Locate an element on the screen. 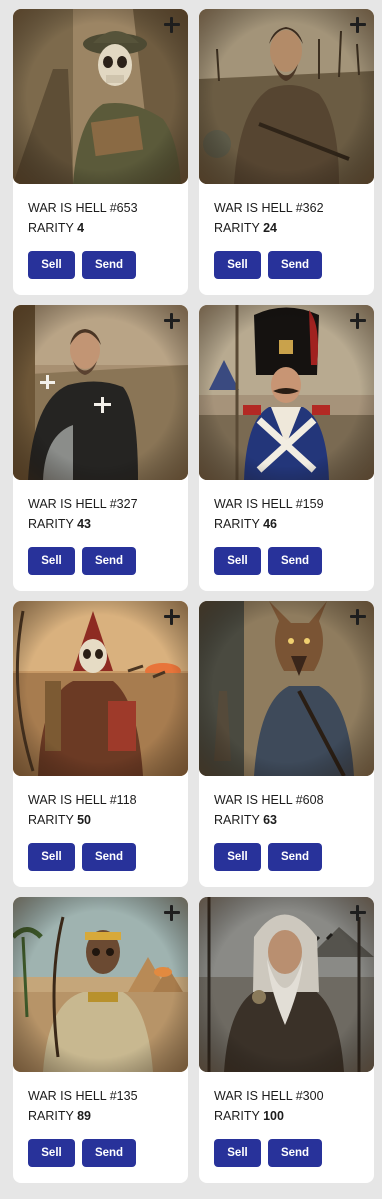 The height and width of the screenshot is (1199, 382). rarity-row: RARITY 100 is located at coordinates (249, 1116).